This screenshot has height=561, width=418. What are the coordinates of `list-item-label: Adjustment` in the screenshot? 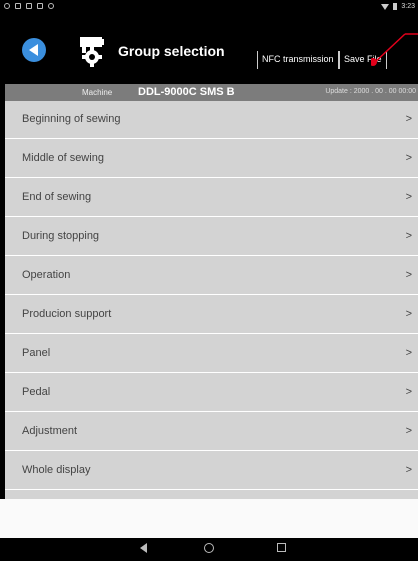 It's located at (50, 431).